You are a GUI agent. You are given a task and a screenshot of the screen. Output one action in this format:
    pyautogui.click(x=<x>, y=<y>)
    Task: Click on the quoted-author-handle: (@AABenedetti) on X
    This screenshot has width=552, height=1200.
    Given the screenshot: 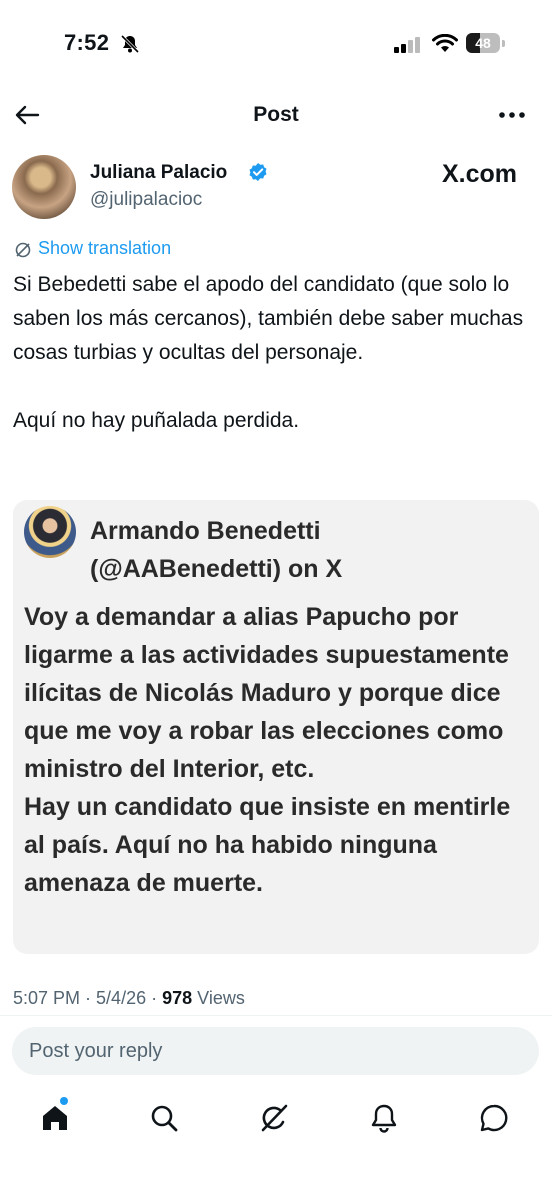 What is the action you would take?
    pyautogui.click(x=216, y=569)
    